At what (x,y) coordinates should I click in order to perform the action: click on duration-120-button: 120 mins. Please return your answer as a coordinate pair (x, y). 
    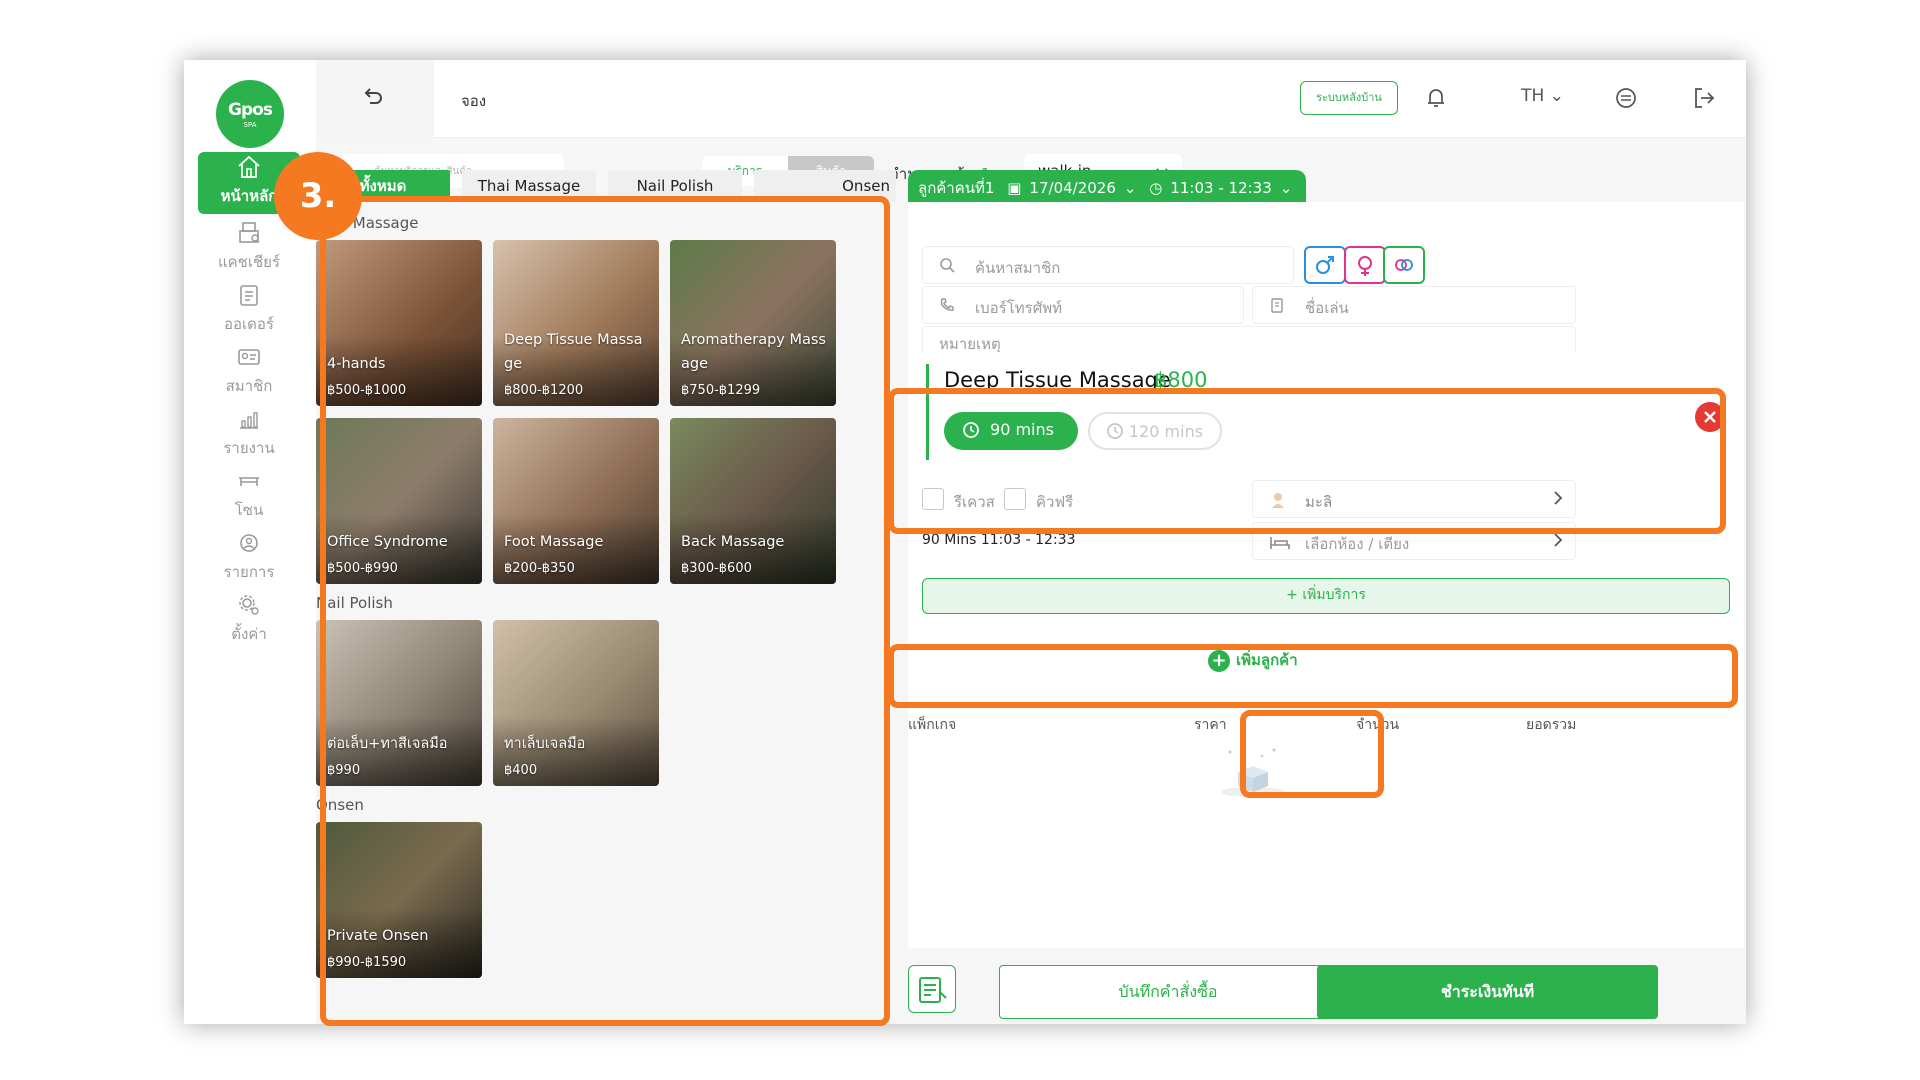
    Looking at the image, I should click on (1155, 431).